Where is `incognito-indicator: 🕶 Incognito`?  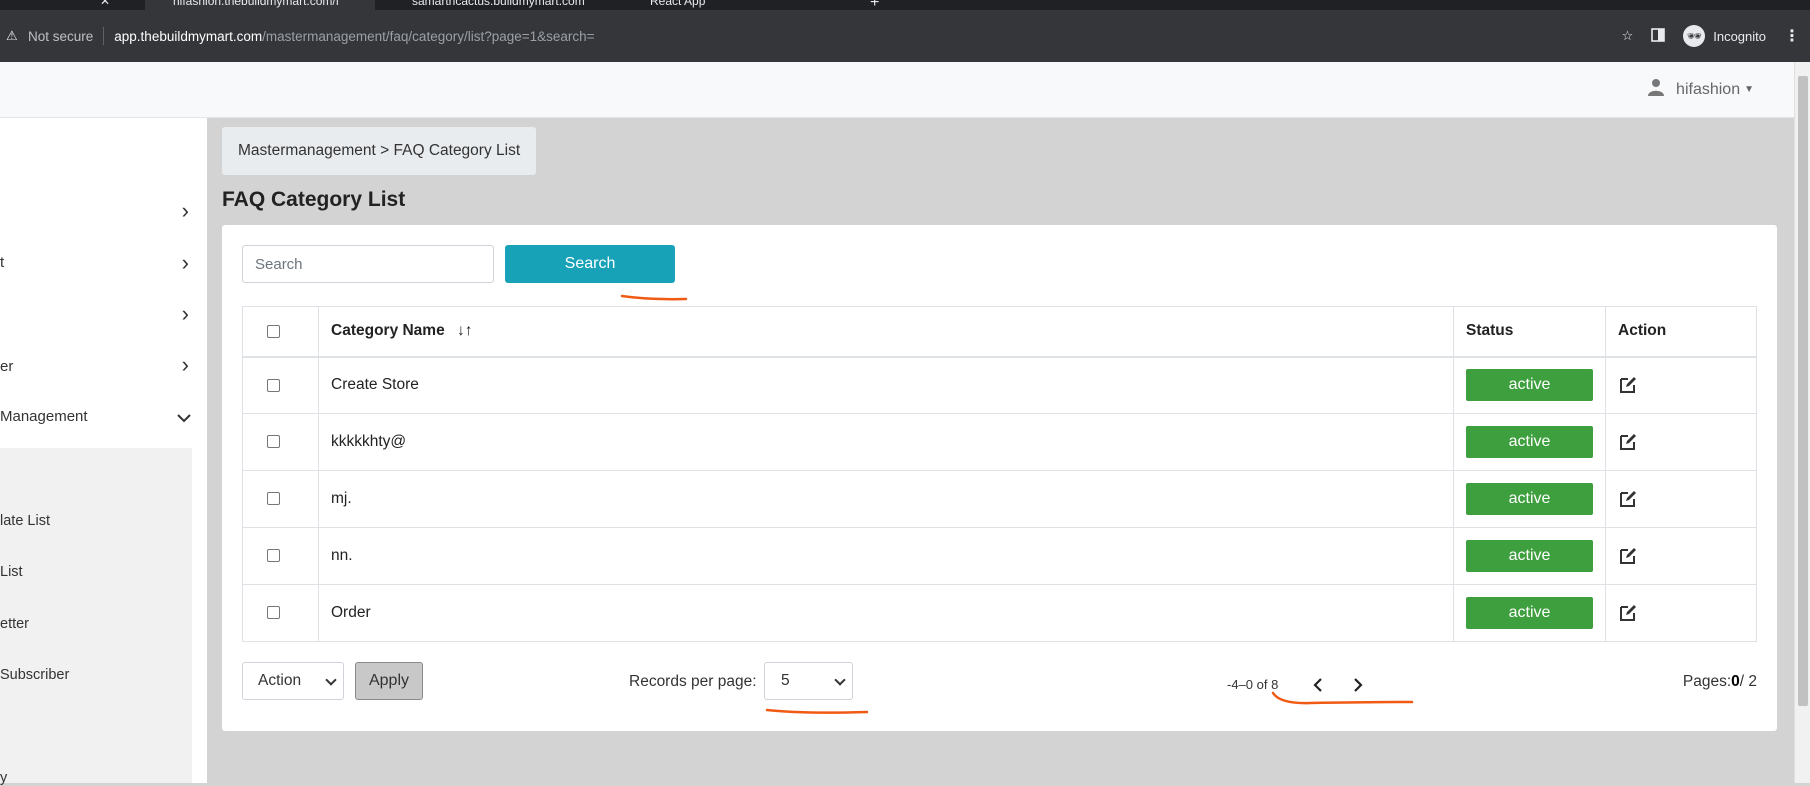
incognito-indicator: 🕶 Incognito is located at coordinates (1724, 36).